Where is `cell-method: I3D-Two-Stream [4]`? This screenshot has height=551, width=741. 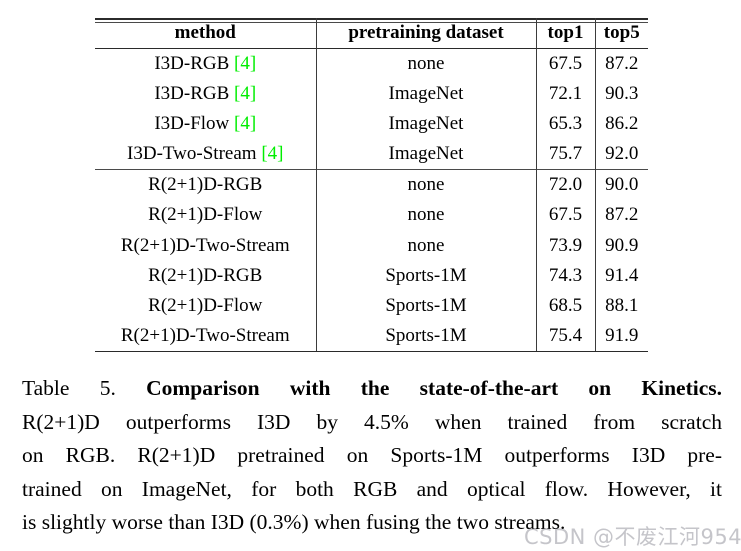
cell-method: I3D-Two-Stream [4] is located at coordinates (205, 154).